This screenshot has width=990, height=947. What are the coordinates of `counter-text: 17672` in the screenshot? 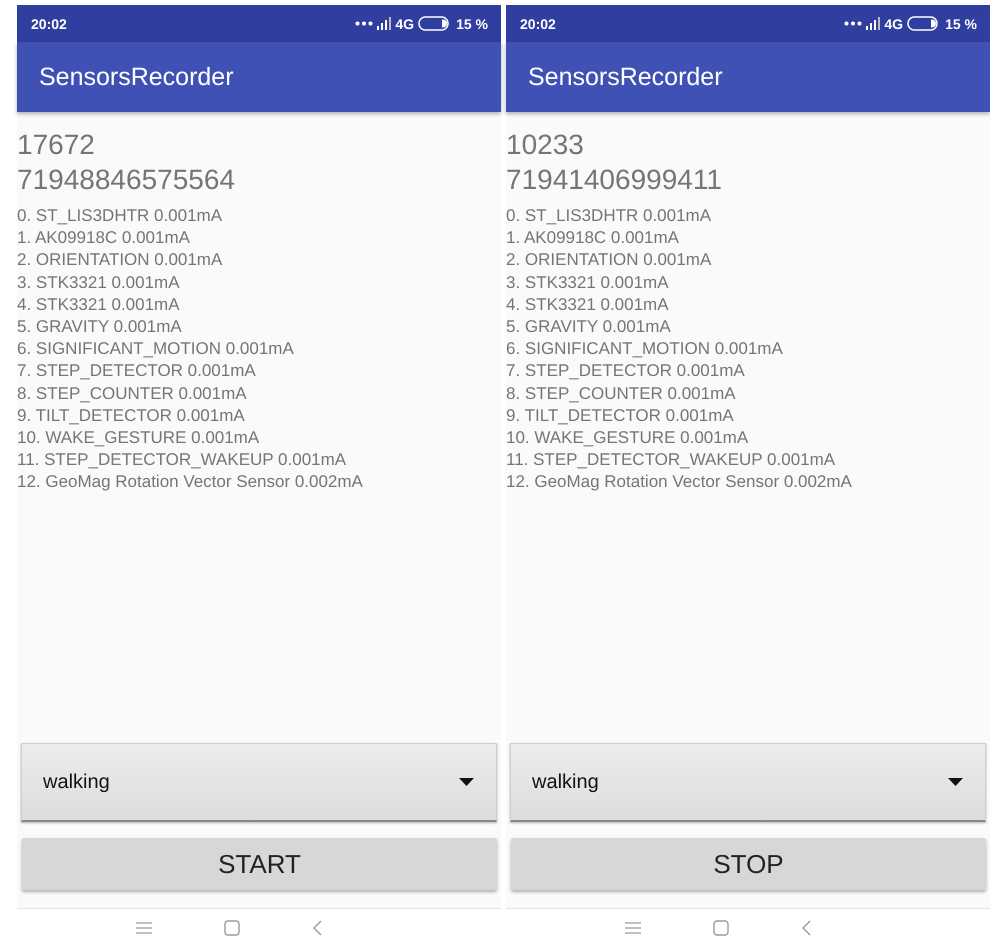 It's located at (56, 145).